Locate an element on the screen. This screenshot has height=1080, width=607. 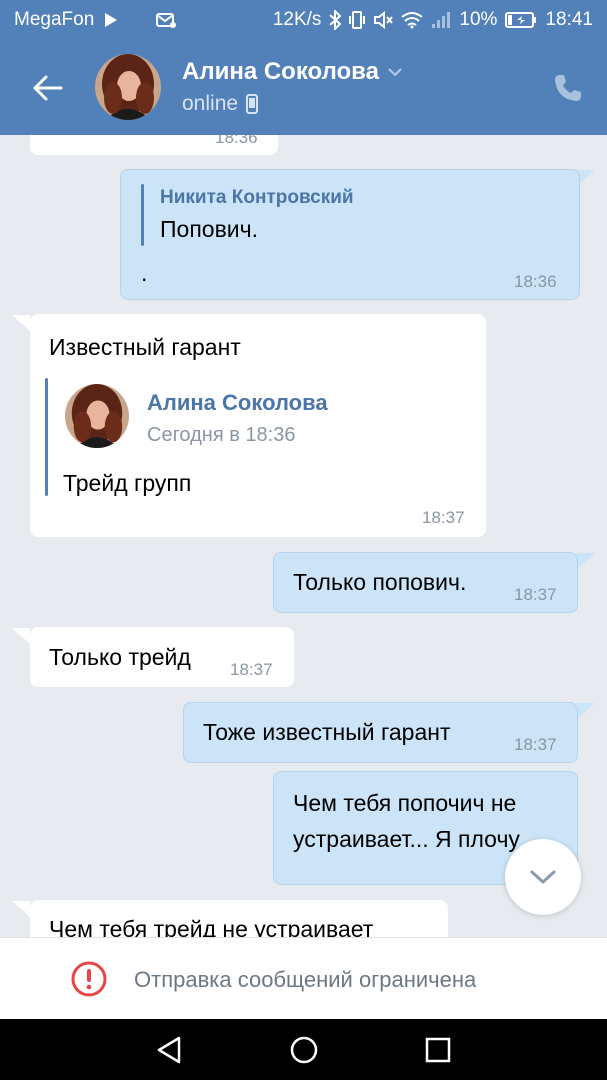
restriction-text: Отправка сообщений ограничена is located at coordinates (305, 979).